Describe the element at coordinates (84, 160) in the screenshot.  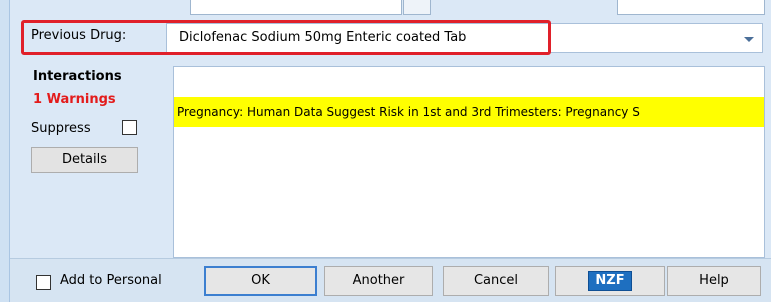
I see `details-button: Details` at that location.